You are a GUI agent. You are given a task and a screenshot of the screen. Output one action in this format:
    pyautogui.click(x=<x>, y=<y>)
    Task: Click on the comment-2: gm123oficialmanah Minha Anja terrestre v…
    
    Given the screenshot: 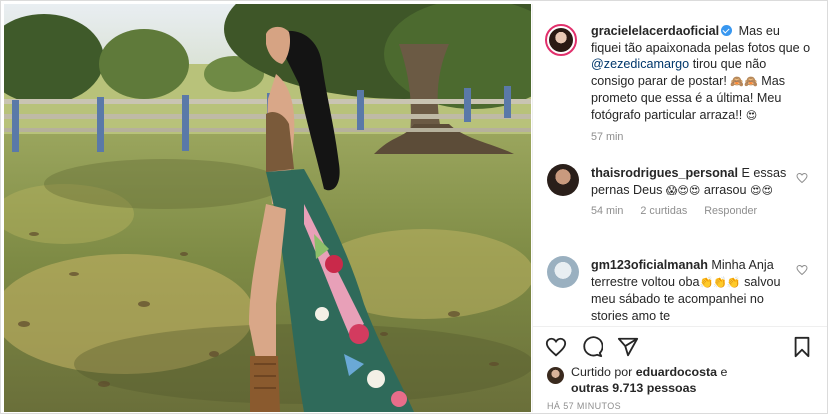 What is the action you would take?
    pyautogui.click(x=691, y=290)
    